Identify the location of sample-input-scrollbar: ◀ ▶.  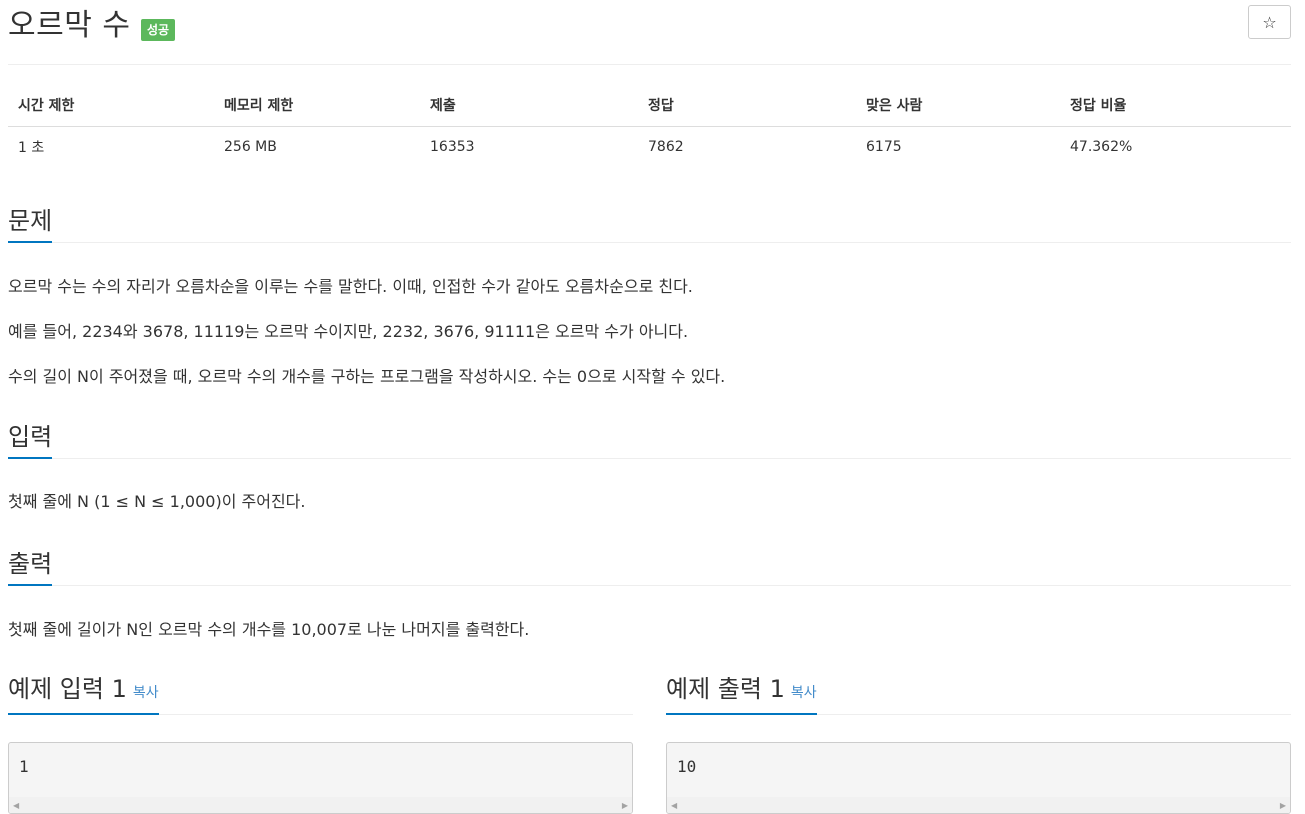
(320, 805).